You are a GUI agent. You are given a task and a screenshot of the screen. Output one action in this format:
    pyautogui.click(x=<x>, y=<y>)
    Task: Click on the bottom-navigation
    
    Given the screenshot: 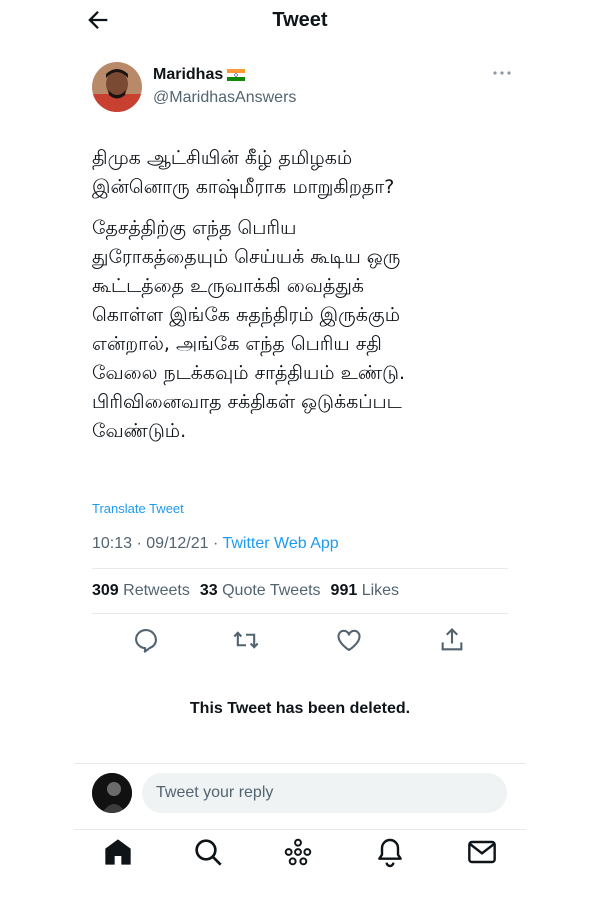 What is the action you would take?
    pyautogui.click(x=300, y=852)
    